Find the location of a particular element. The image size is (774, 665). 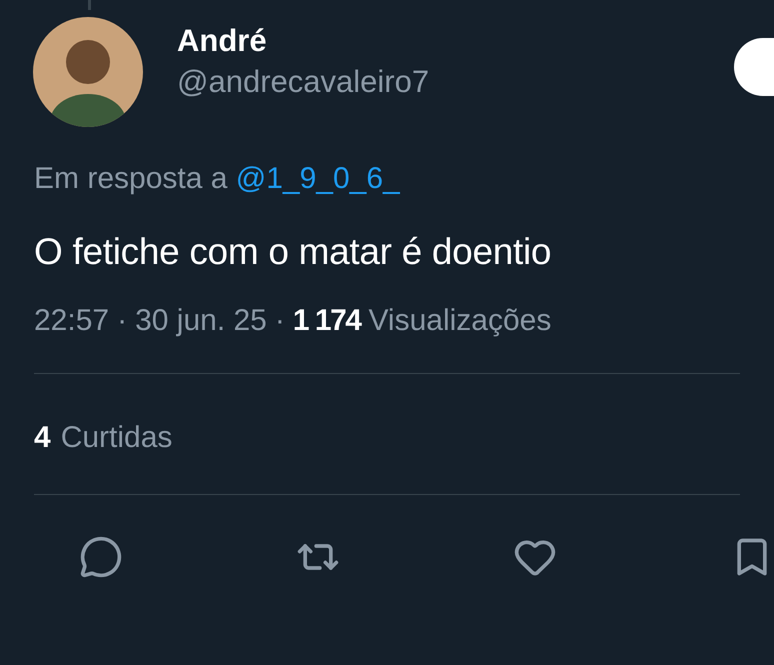

tweet-text: O fetiche com o matar é doentio is located at coordinates (293, 252).